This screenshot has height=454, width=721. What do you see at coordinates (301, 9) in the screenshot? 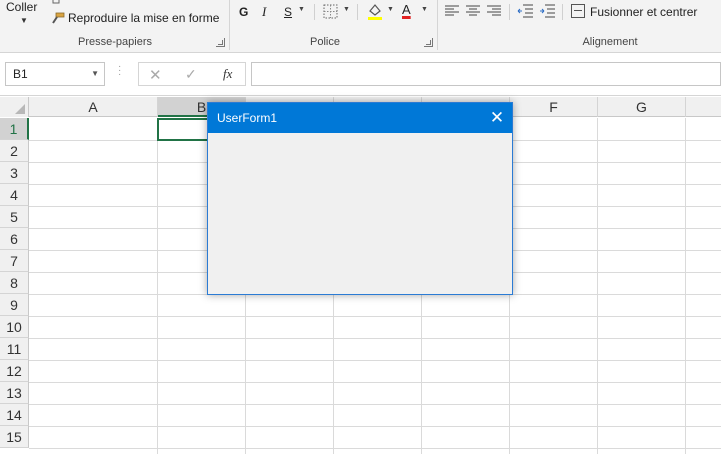
I see `underline-dropdown-chevron-icon: ▼` at bounding box center [301, 9].